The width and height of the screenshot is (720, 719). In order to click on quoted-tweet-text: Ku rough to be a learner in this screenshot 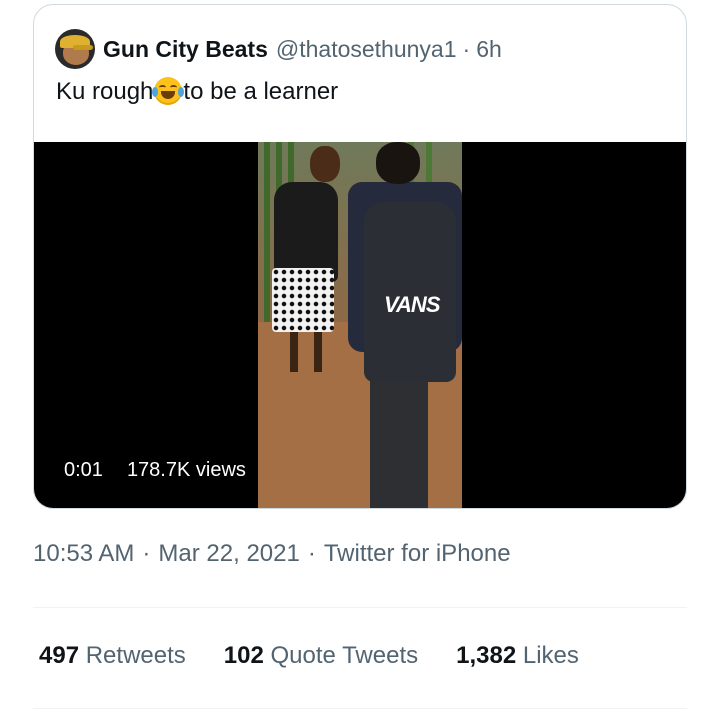, I will do `click(197, 92)`.